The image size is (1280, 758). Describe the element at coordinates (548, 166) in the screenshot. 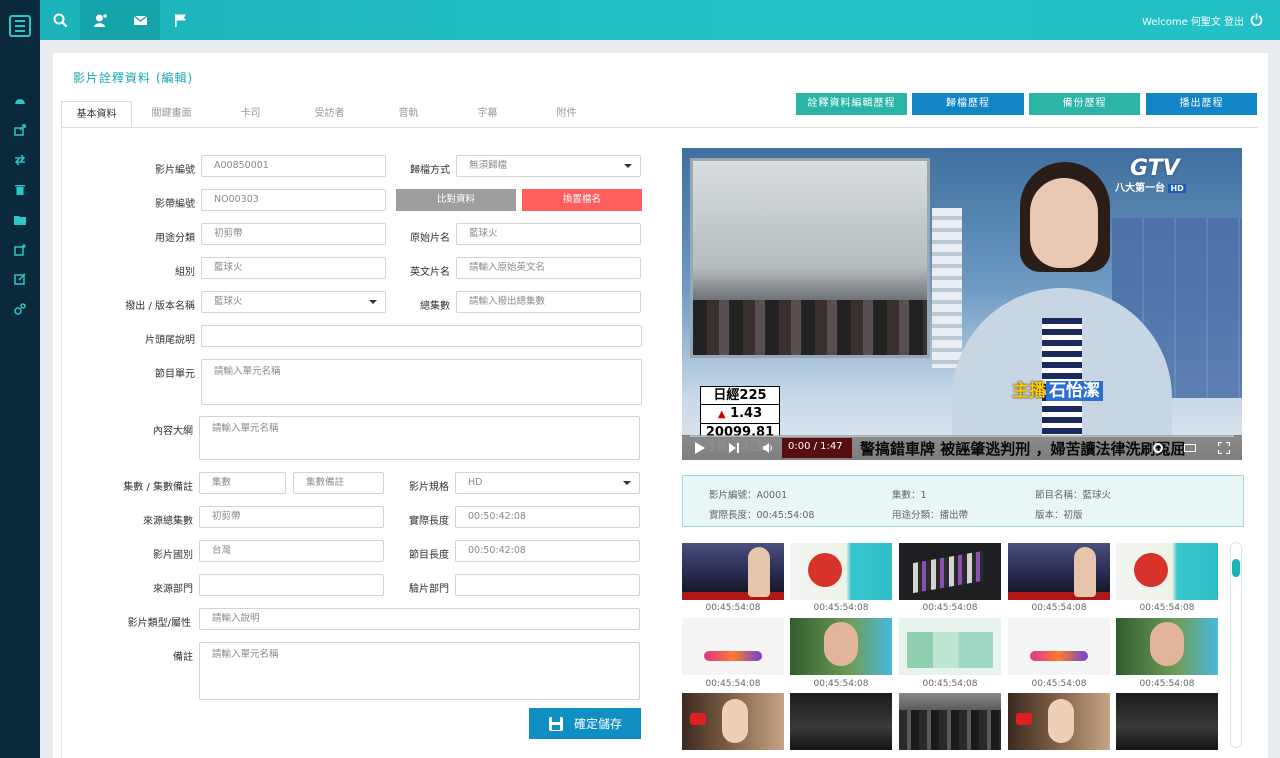

I see `archive-method-select: 無須歸檔` at that location.